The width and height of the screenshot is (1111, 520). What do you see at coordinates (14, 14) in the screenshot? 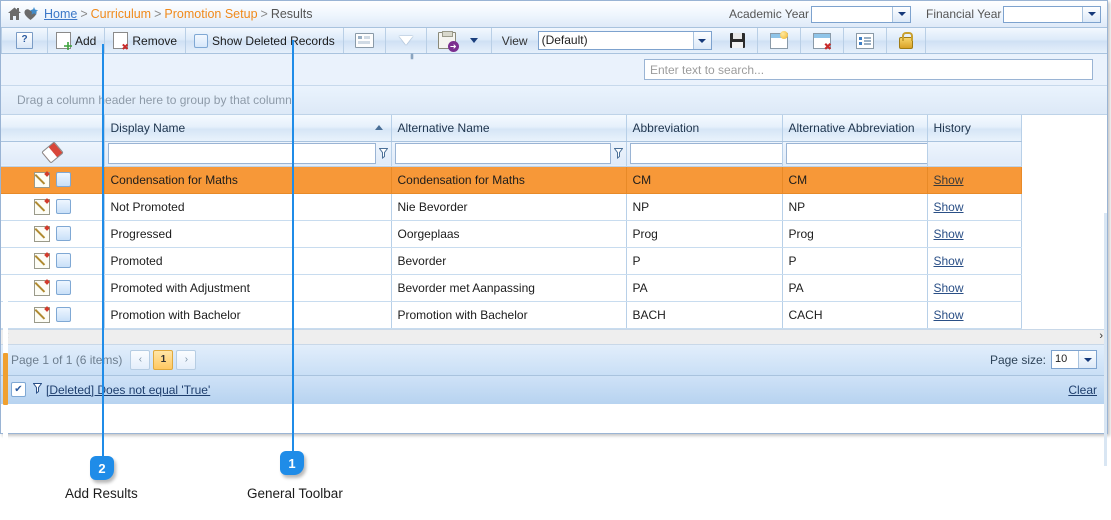
I see `home-icon` at bounding box center [14, 14].